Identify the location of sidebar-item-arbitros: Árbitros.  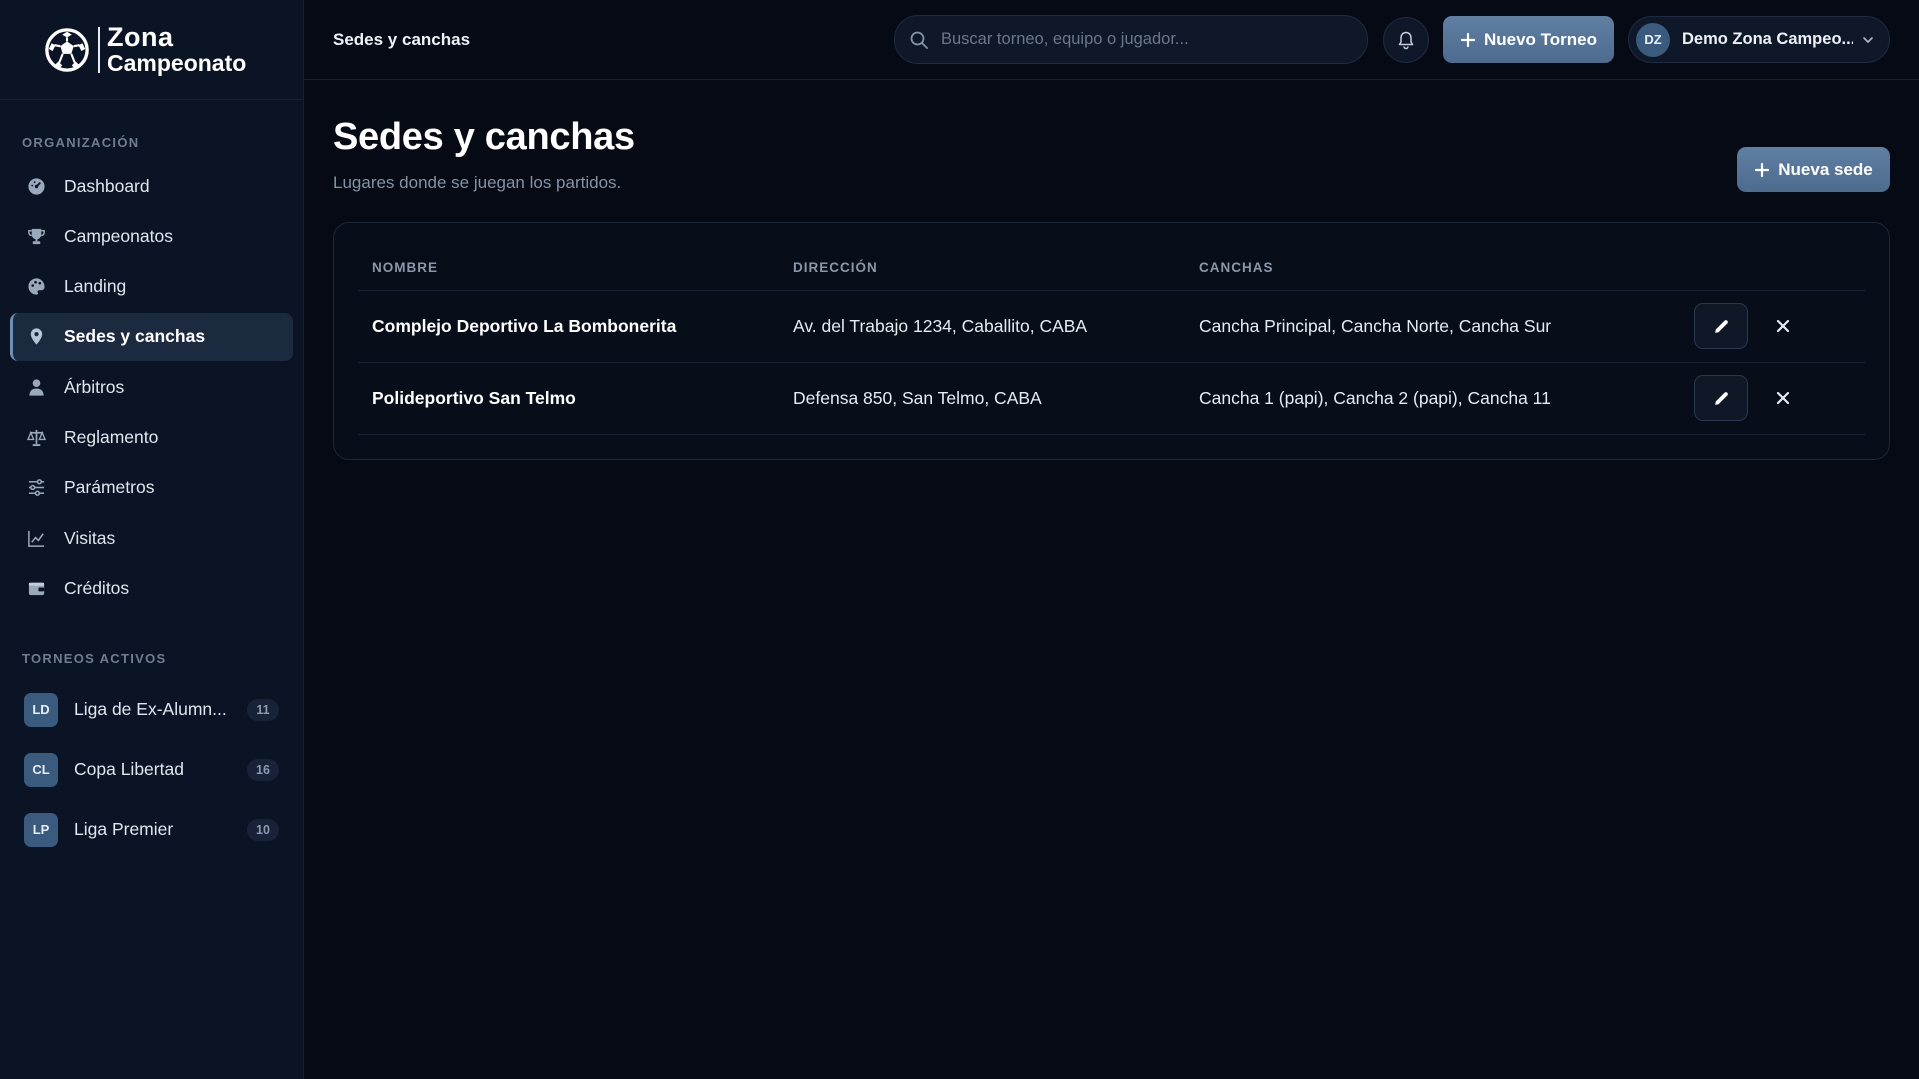
(151, 387).